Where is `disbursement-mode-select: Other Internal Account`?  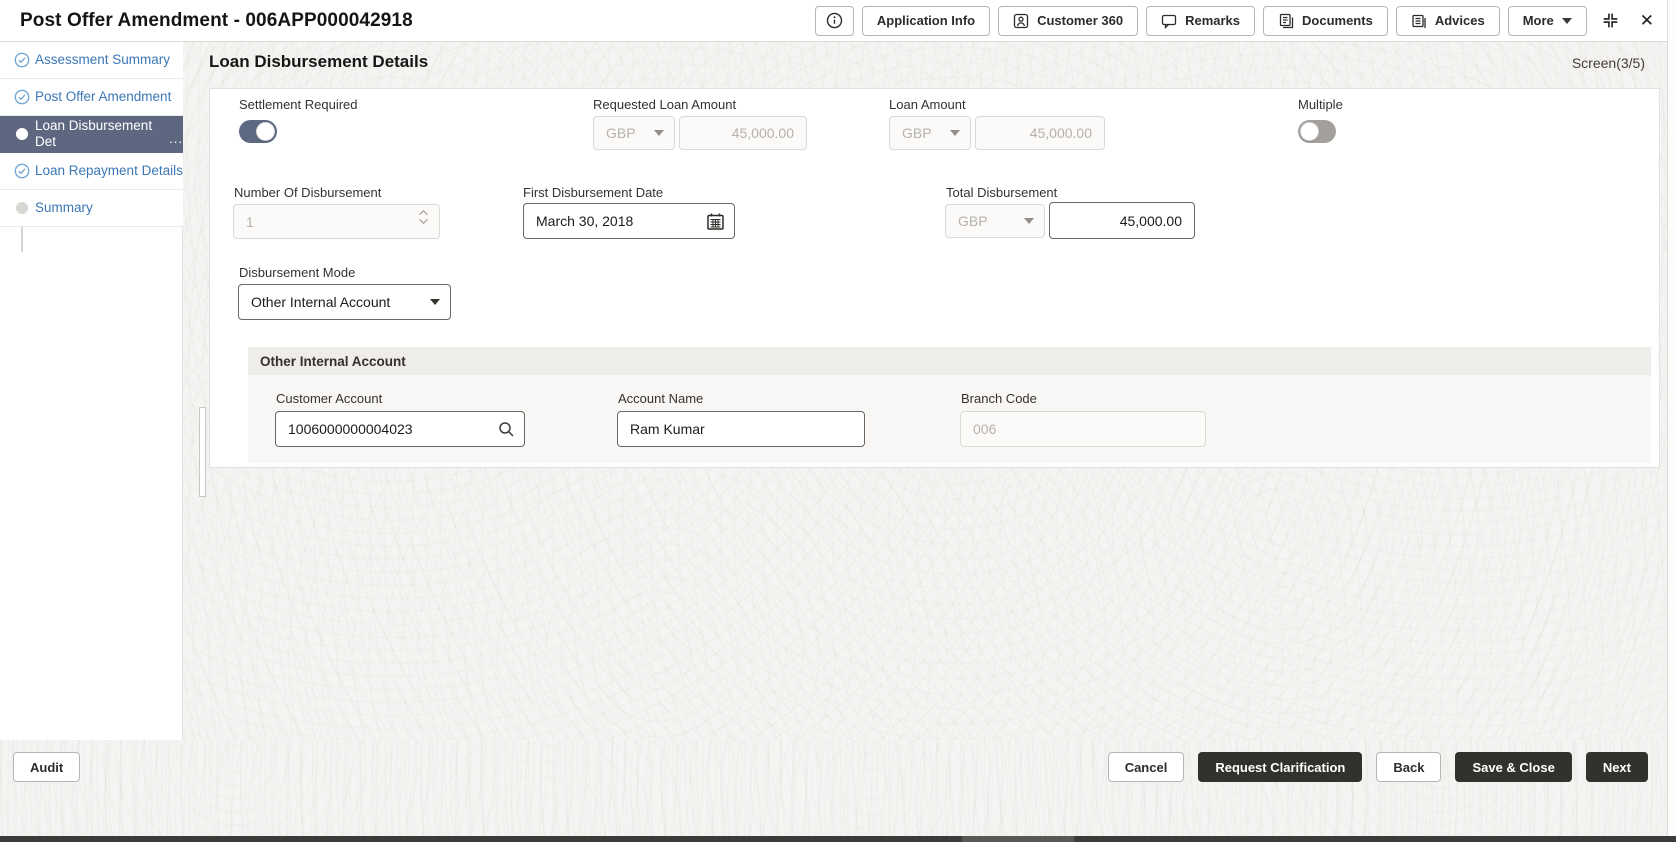 disbursement-mode-select: Other Internal Account is located at coordinates (344, 302).